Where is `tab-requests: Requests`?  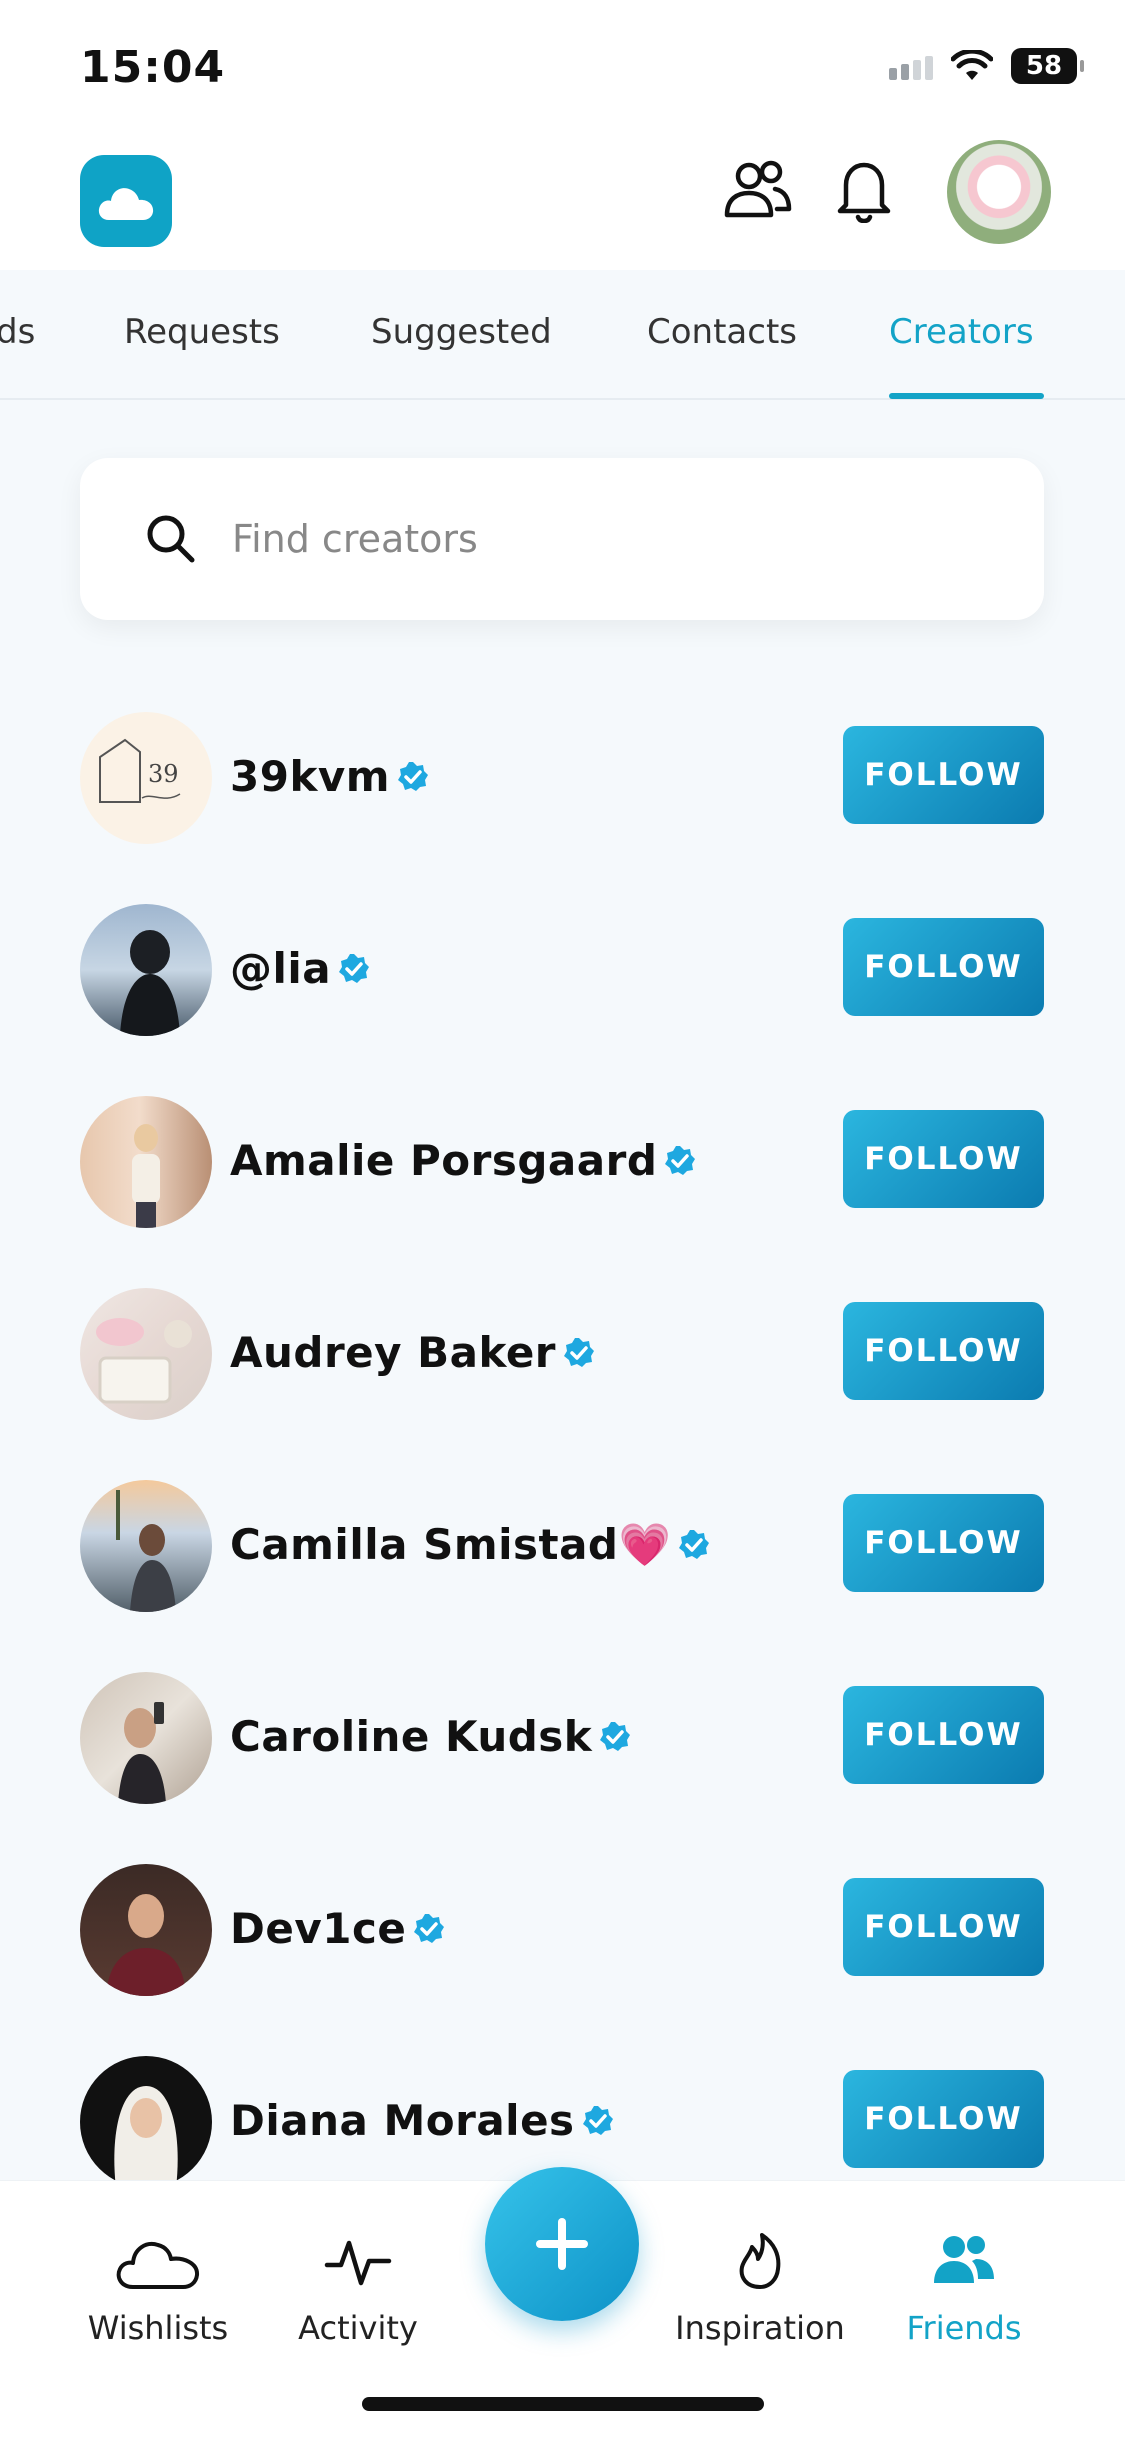 tab-requests: Requests is located at coordinates (202, 332).